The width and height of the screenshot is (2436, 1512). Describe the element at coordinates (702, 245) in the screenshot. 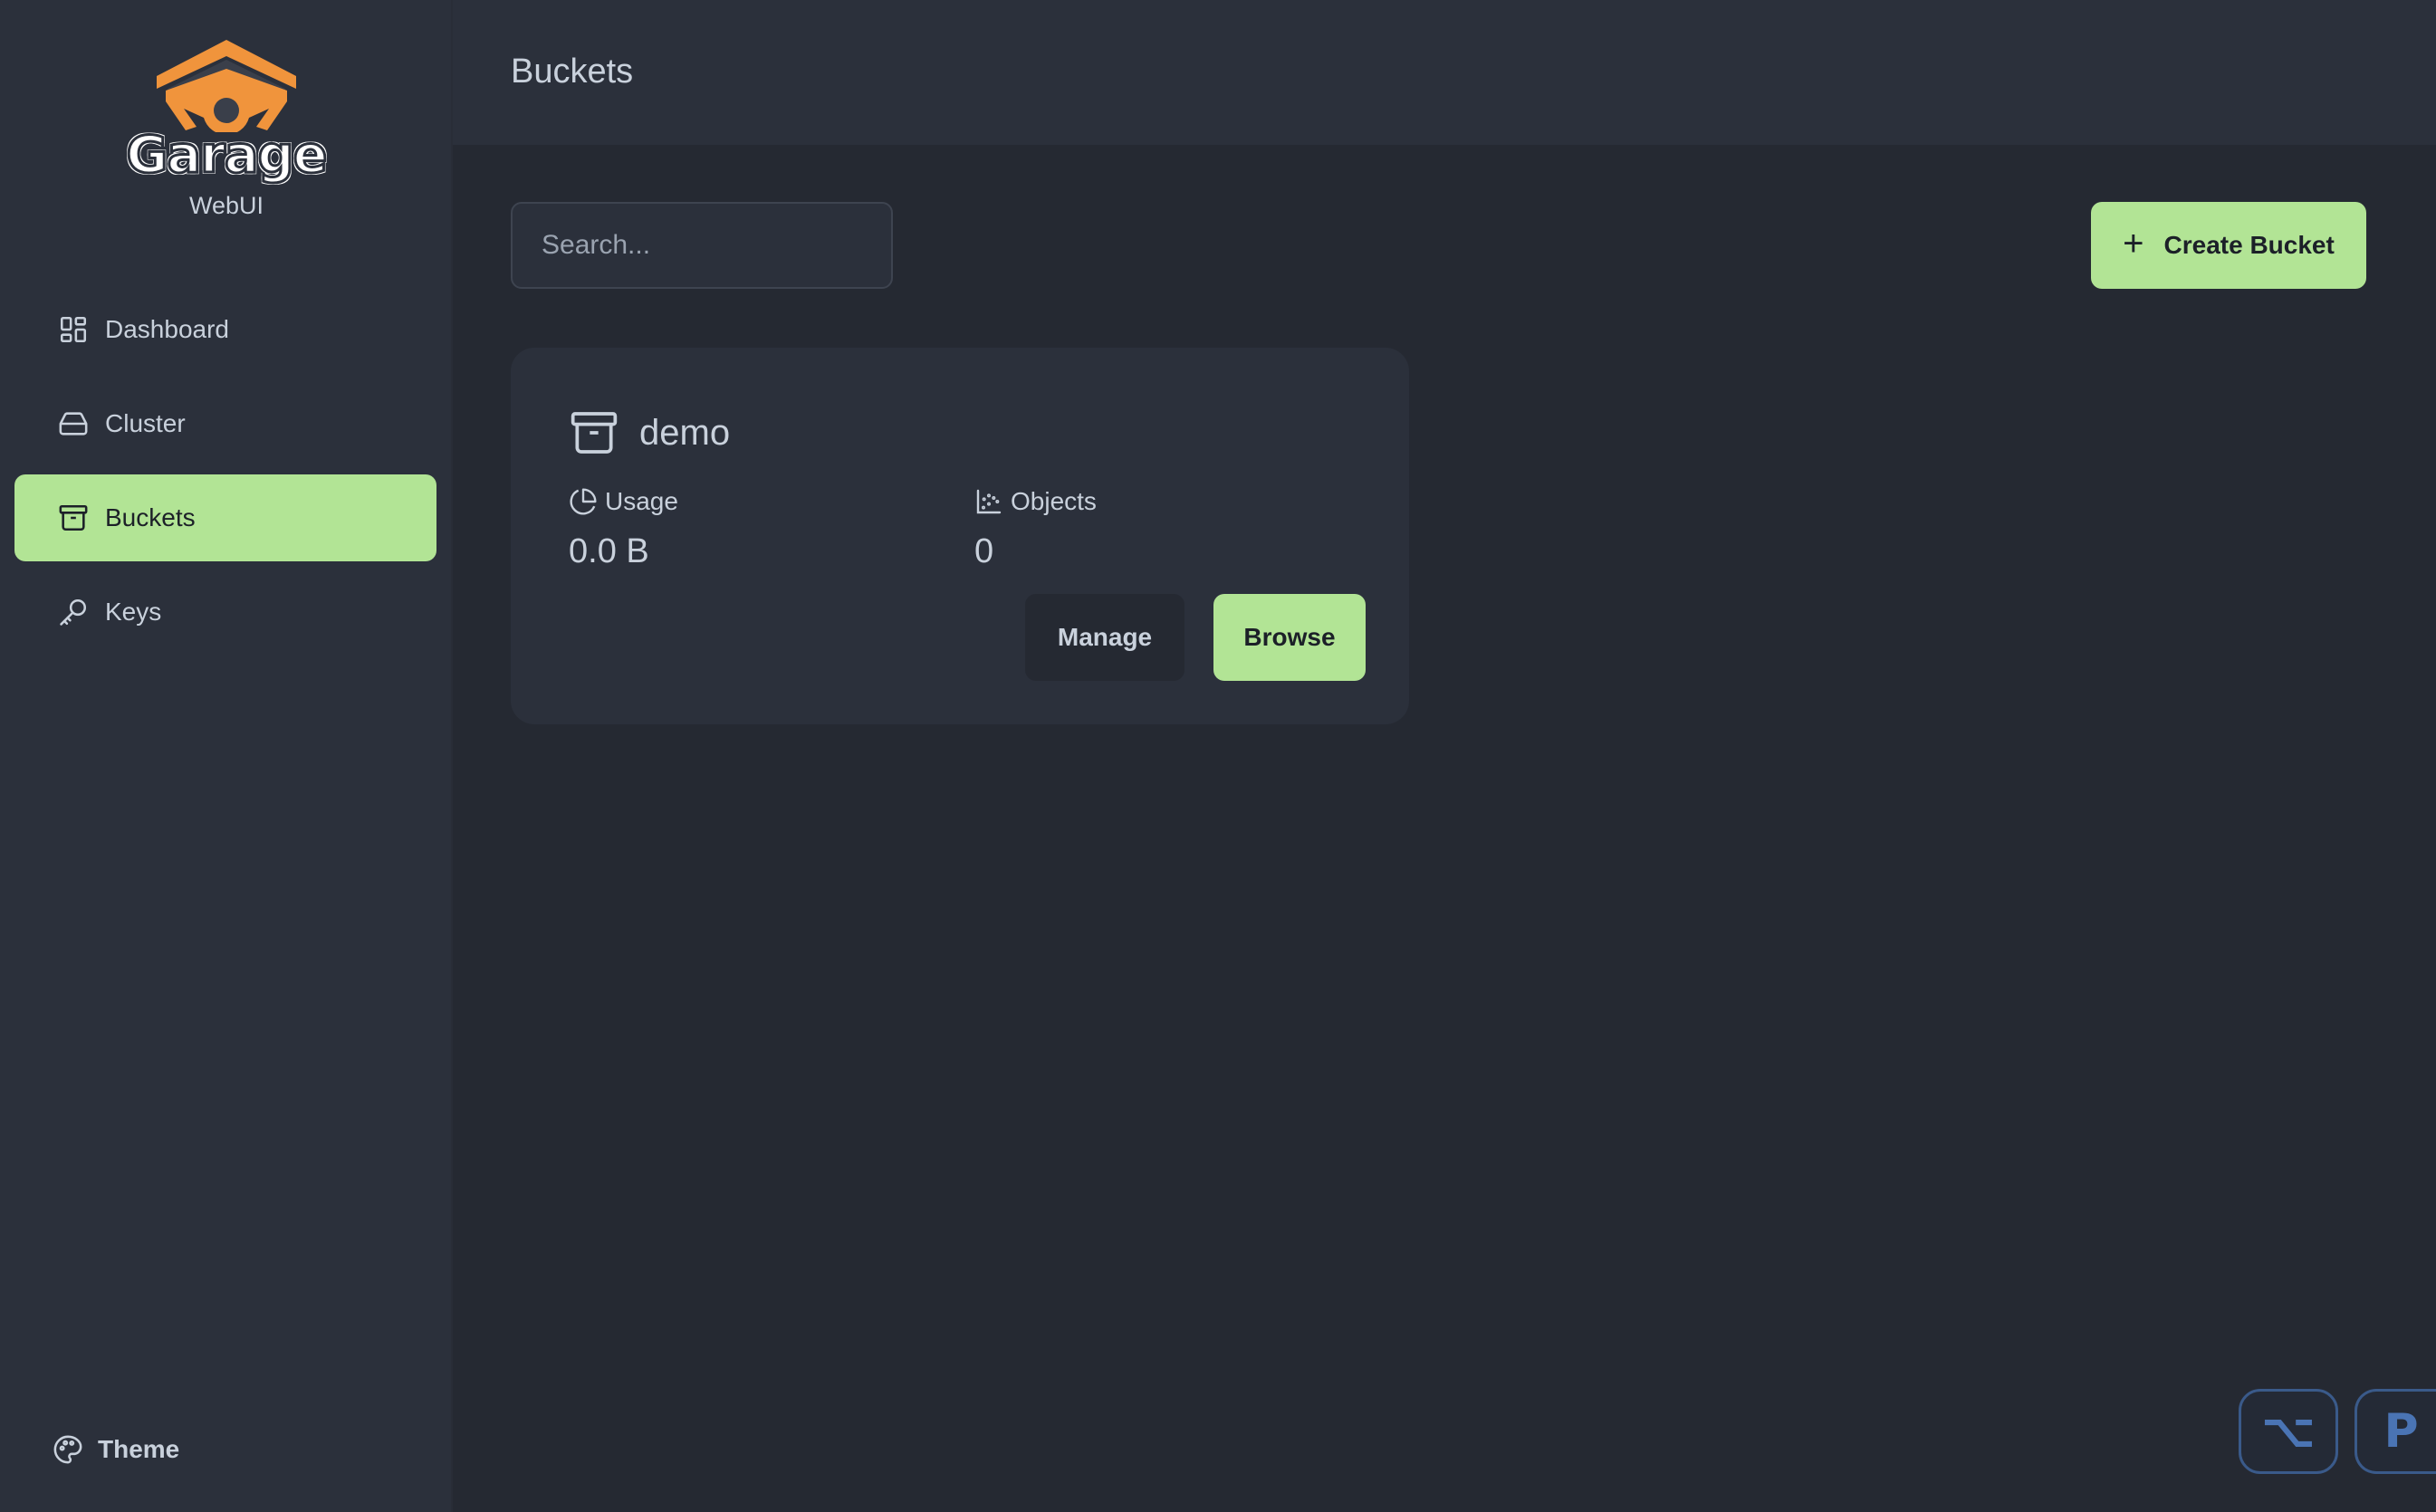

I see `search-input` at that location.